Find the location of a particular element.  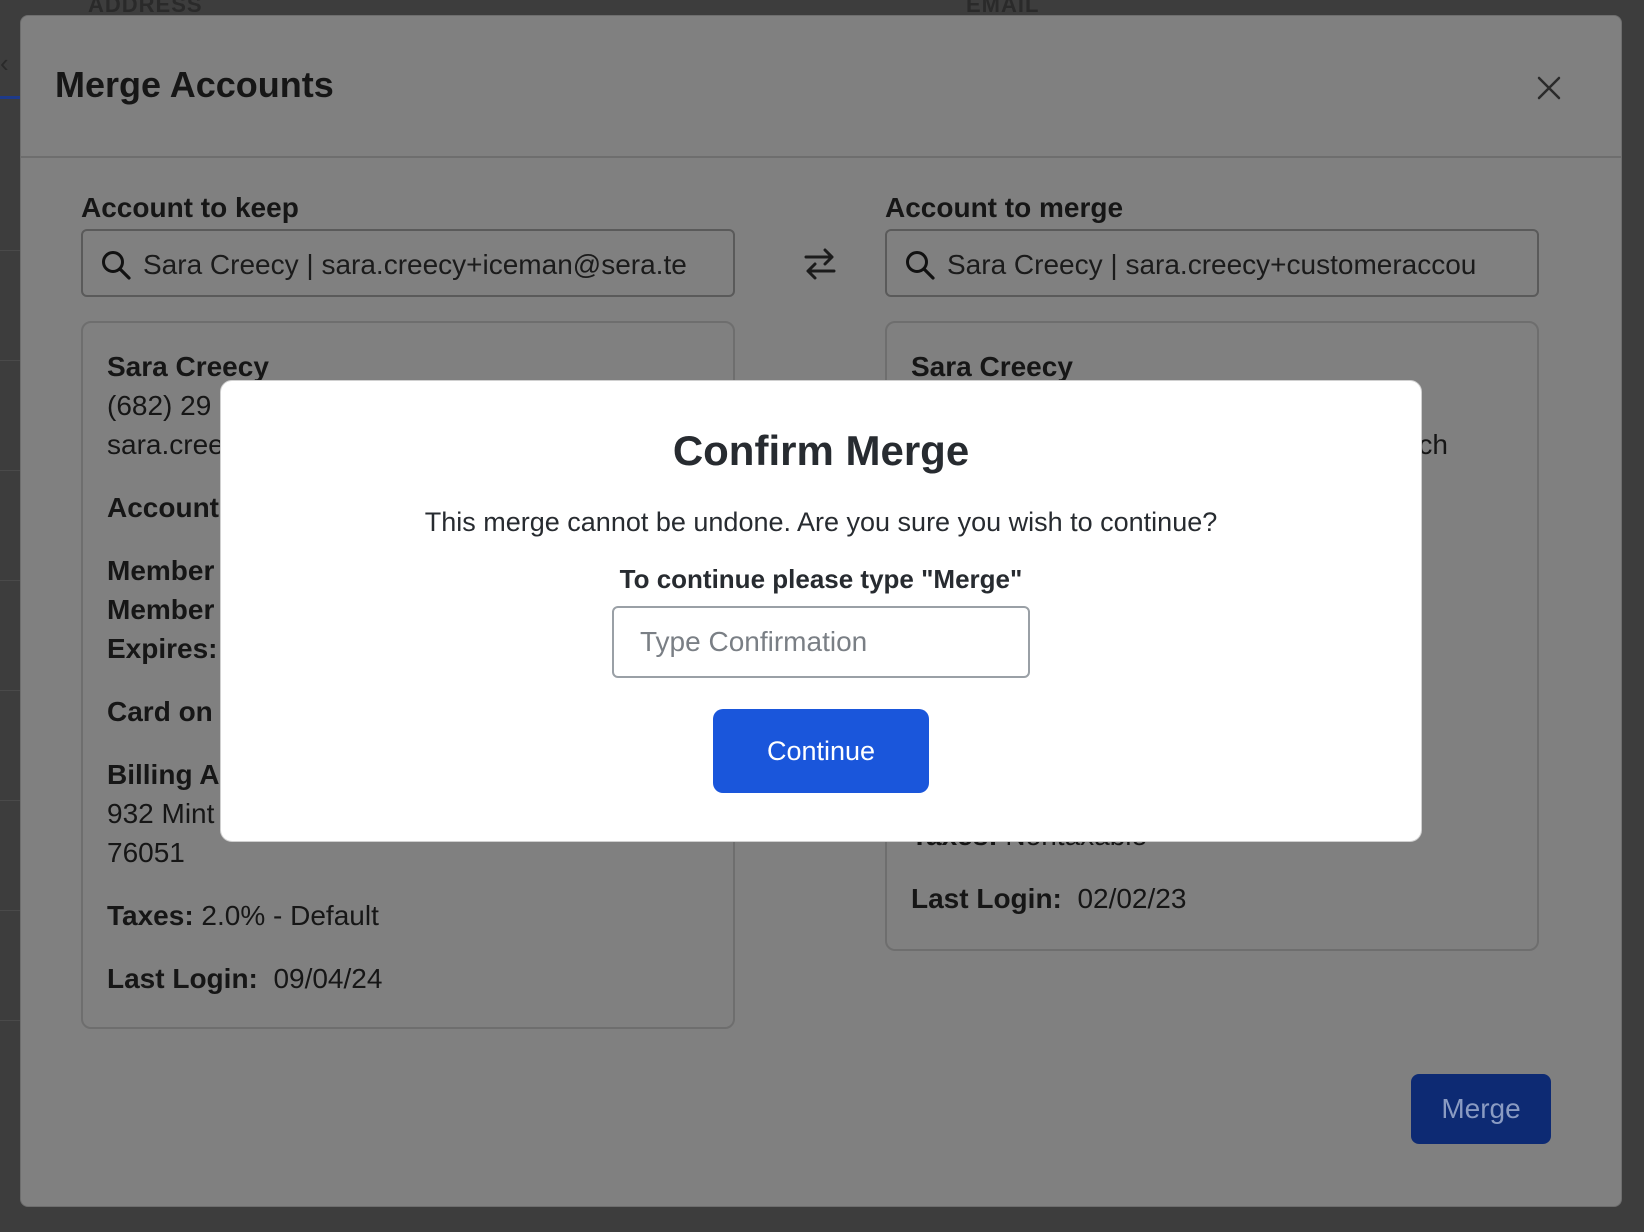

merge-customer-name: Sara Creecy is located at coordinates (992, 366).